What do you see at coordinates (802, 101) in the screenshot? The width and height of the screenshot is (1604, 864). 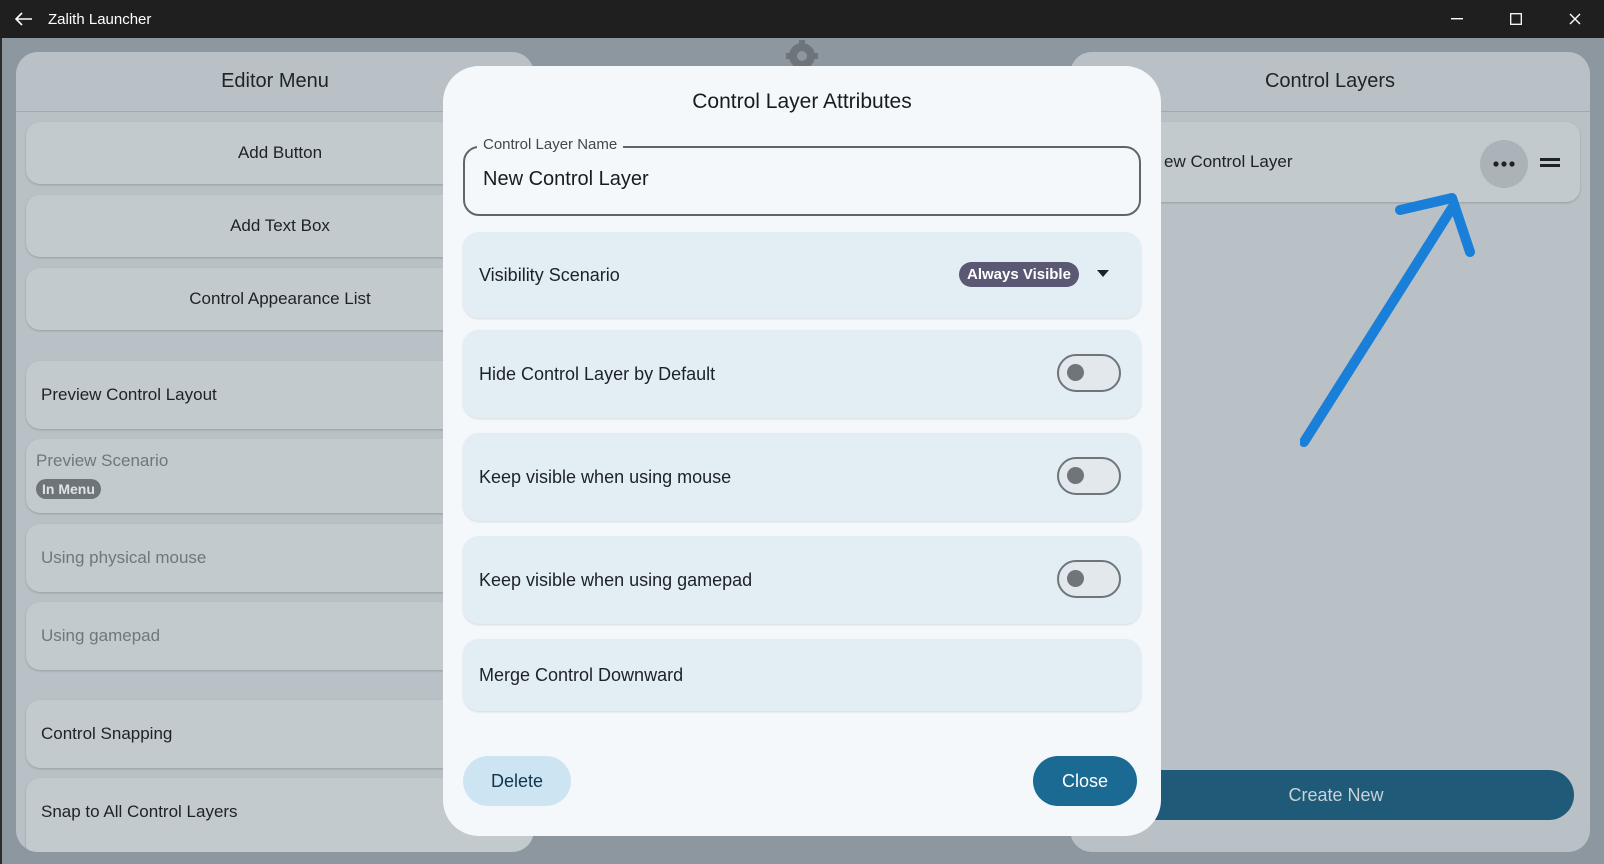 I see `dialog-title: Control Layer Attributes` at bounding box center [802, 101].